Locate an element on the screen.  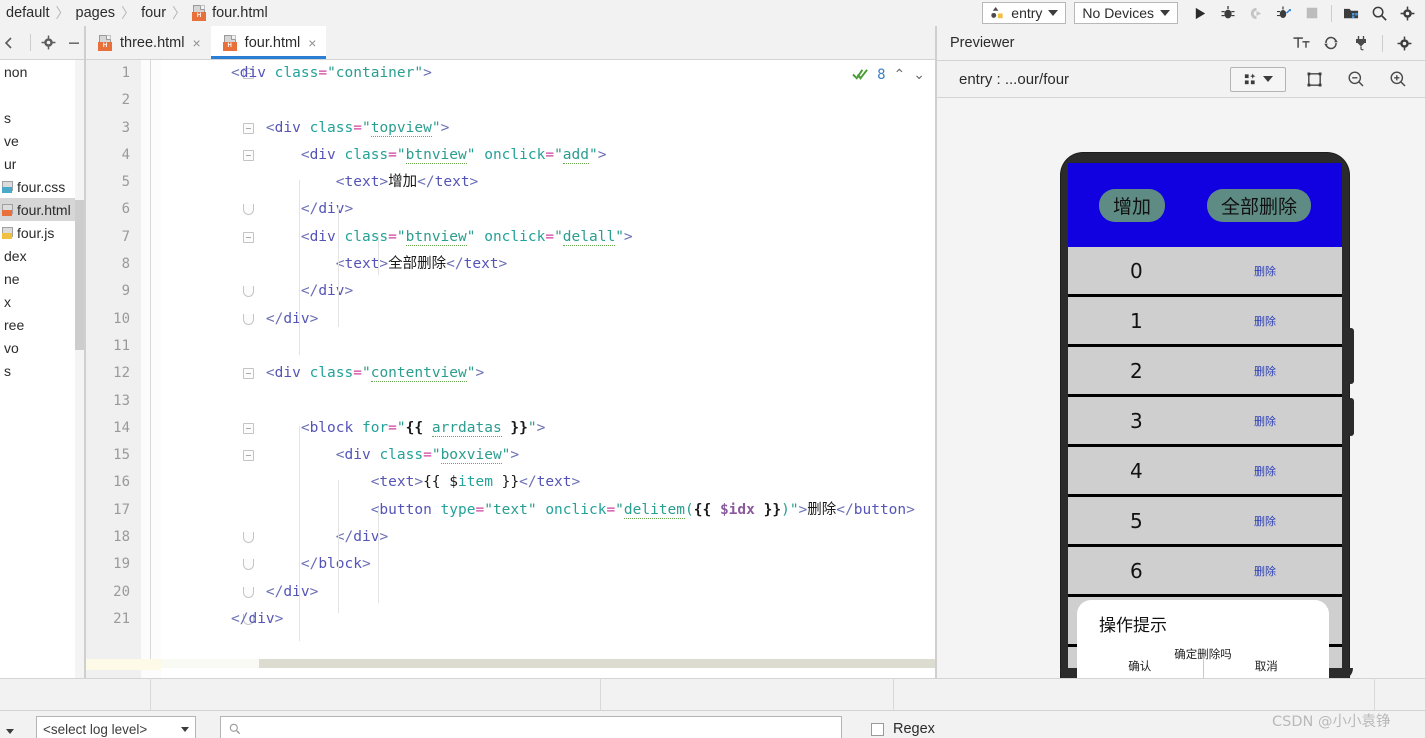
regex-checkbox is located at coordinates (877, 729).